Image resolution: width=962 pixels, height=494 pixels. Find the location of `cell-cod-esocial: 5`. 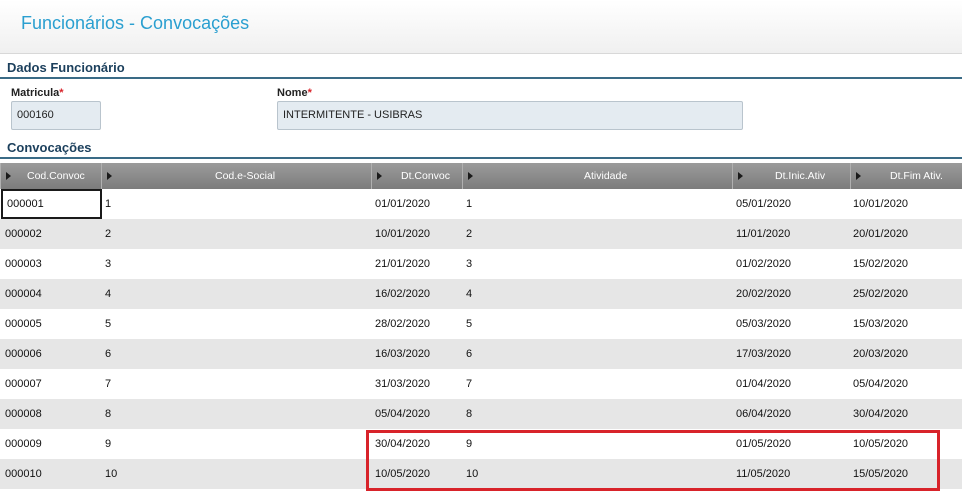

cell-cod-esocial: 5 is located at coordinates (108, 324).